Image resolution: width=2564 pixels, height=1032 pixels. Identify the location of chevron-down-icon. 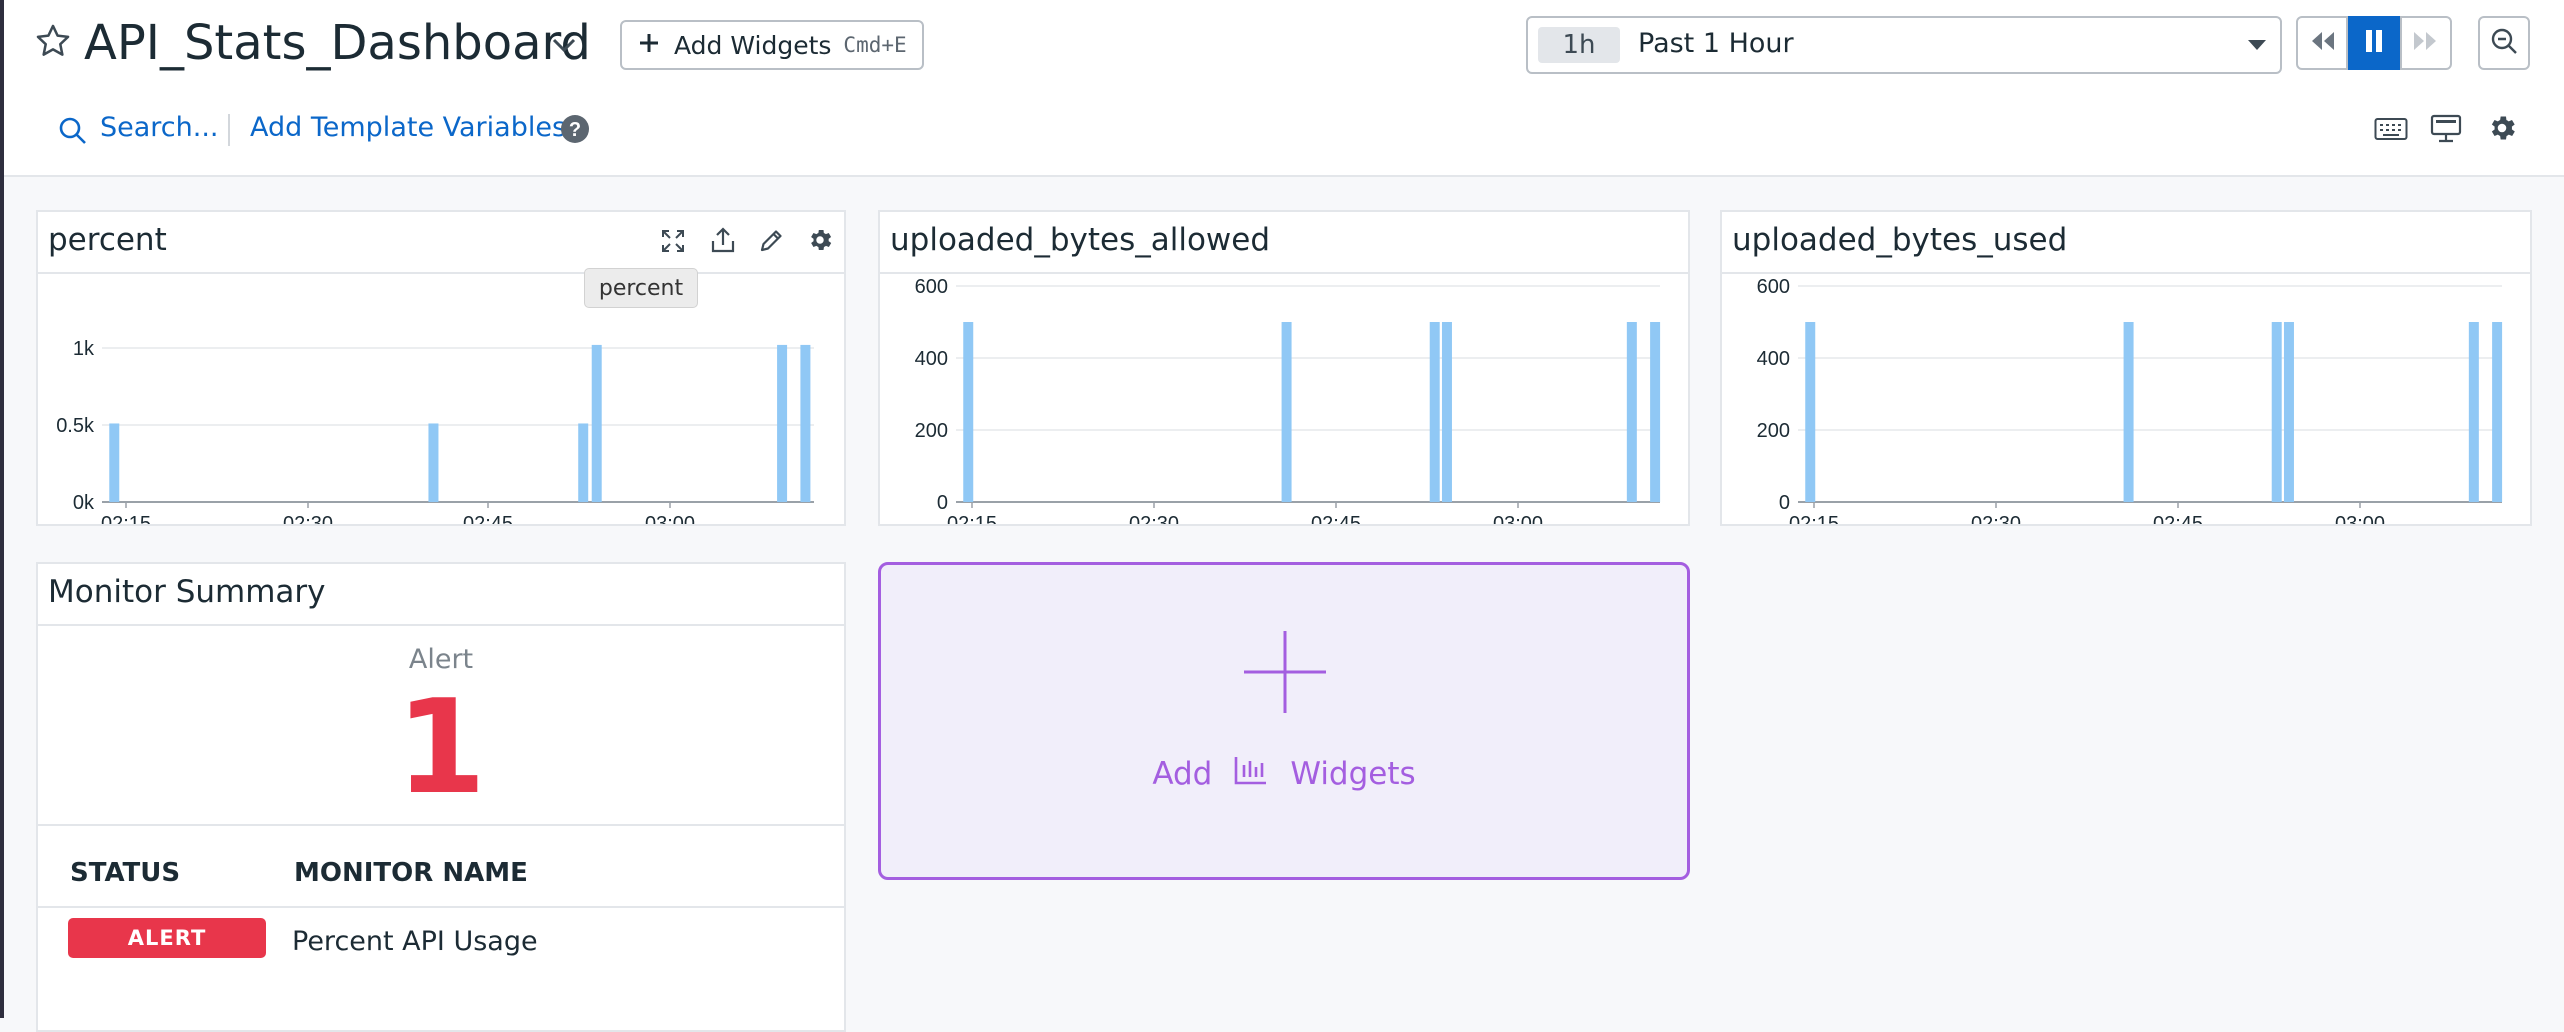
(564, 47).